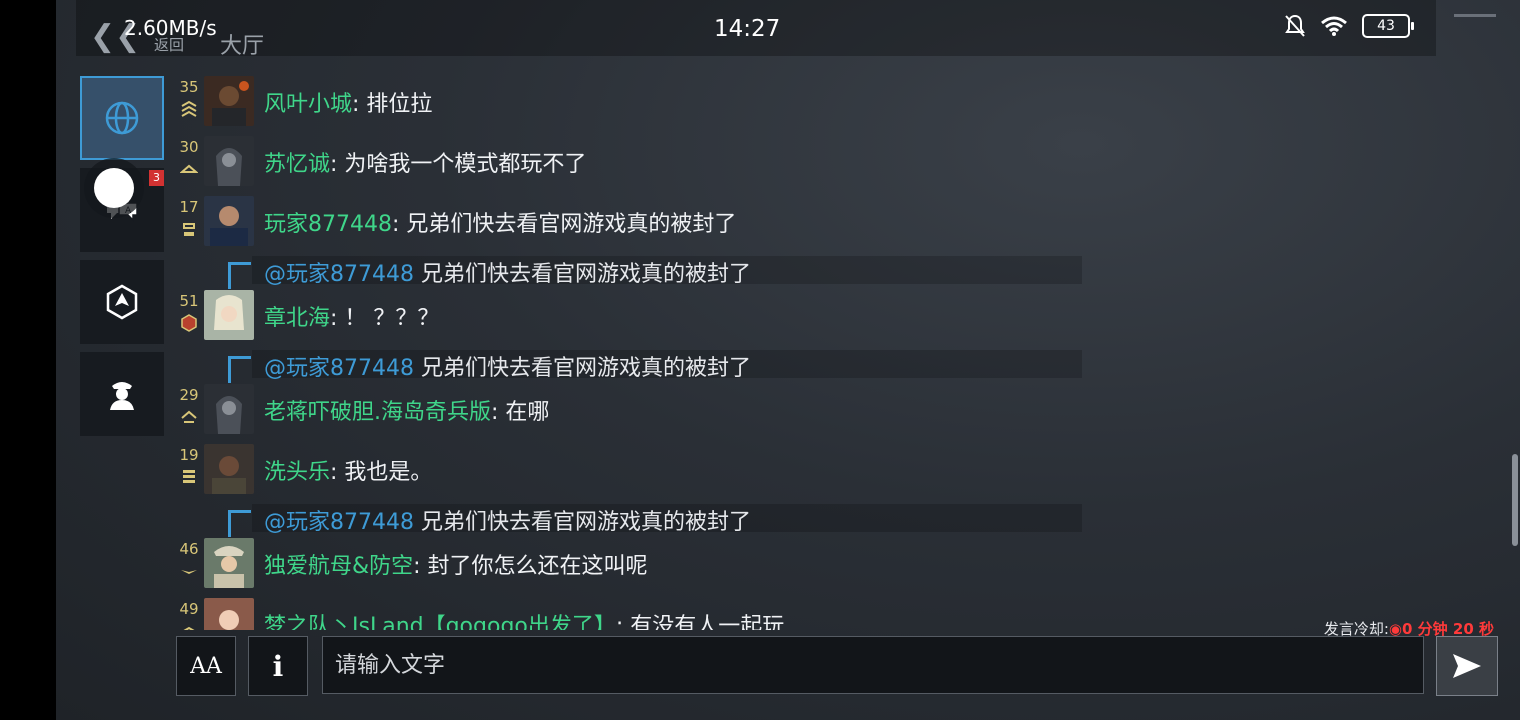 This screenshot has width=1520, height=720. What do you see at coordinates (114, 188) in the screenshot?
I see `floating-ball-handle` at bounding box center [114, 188].